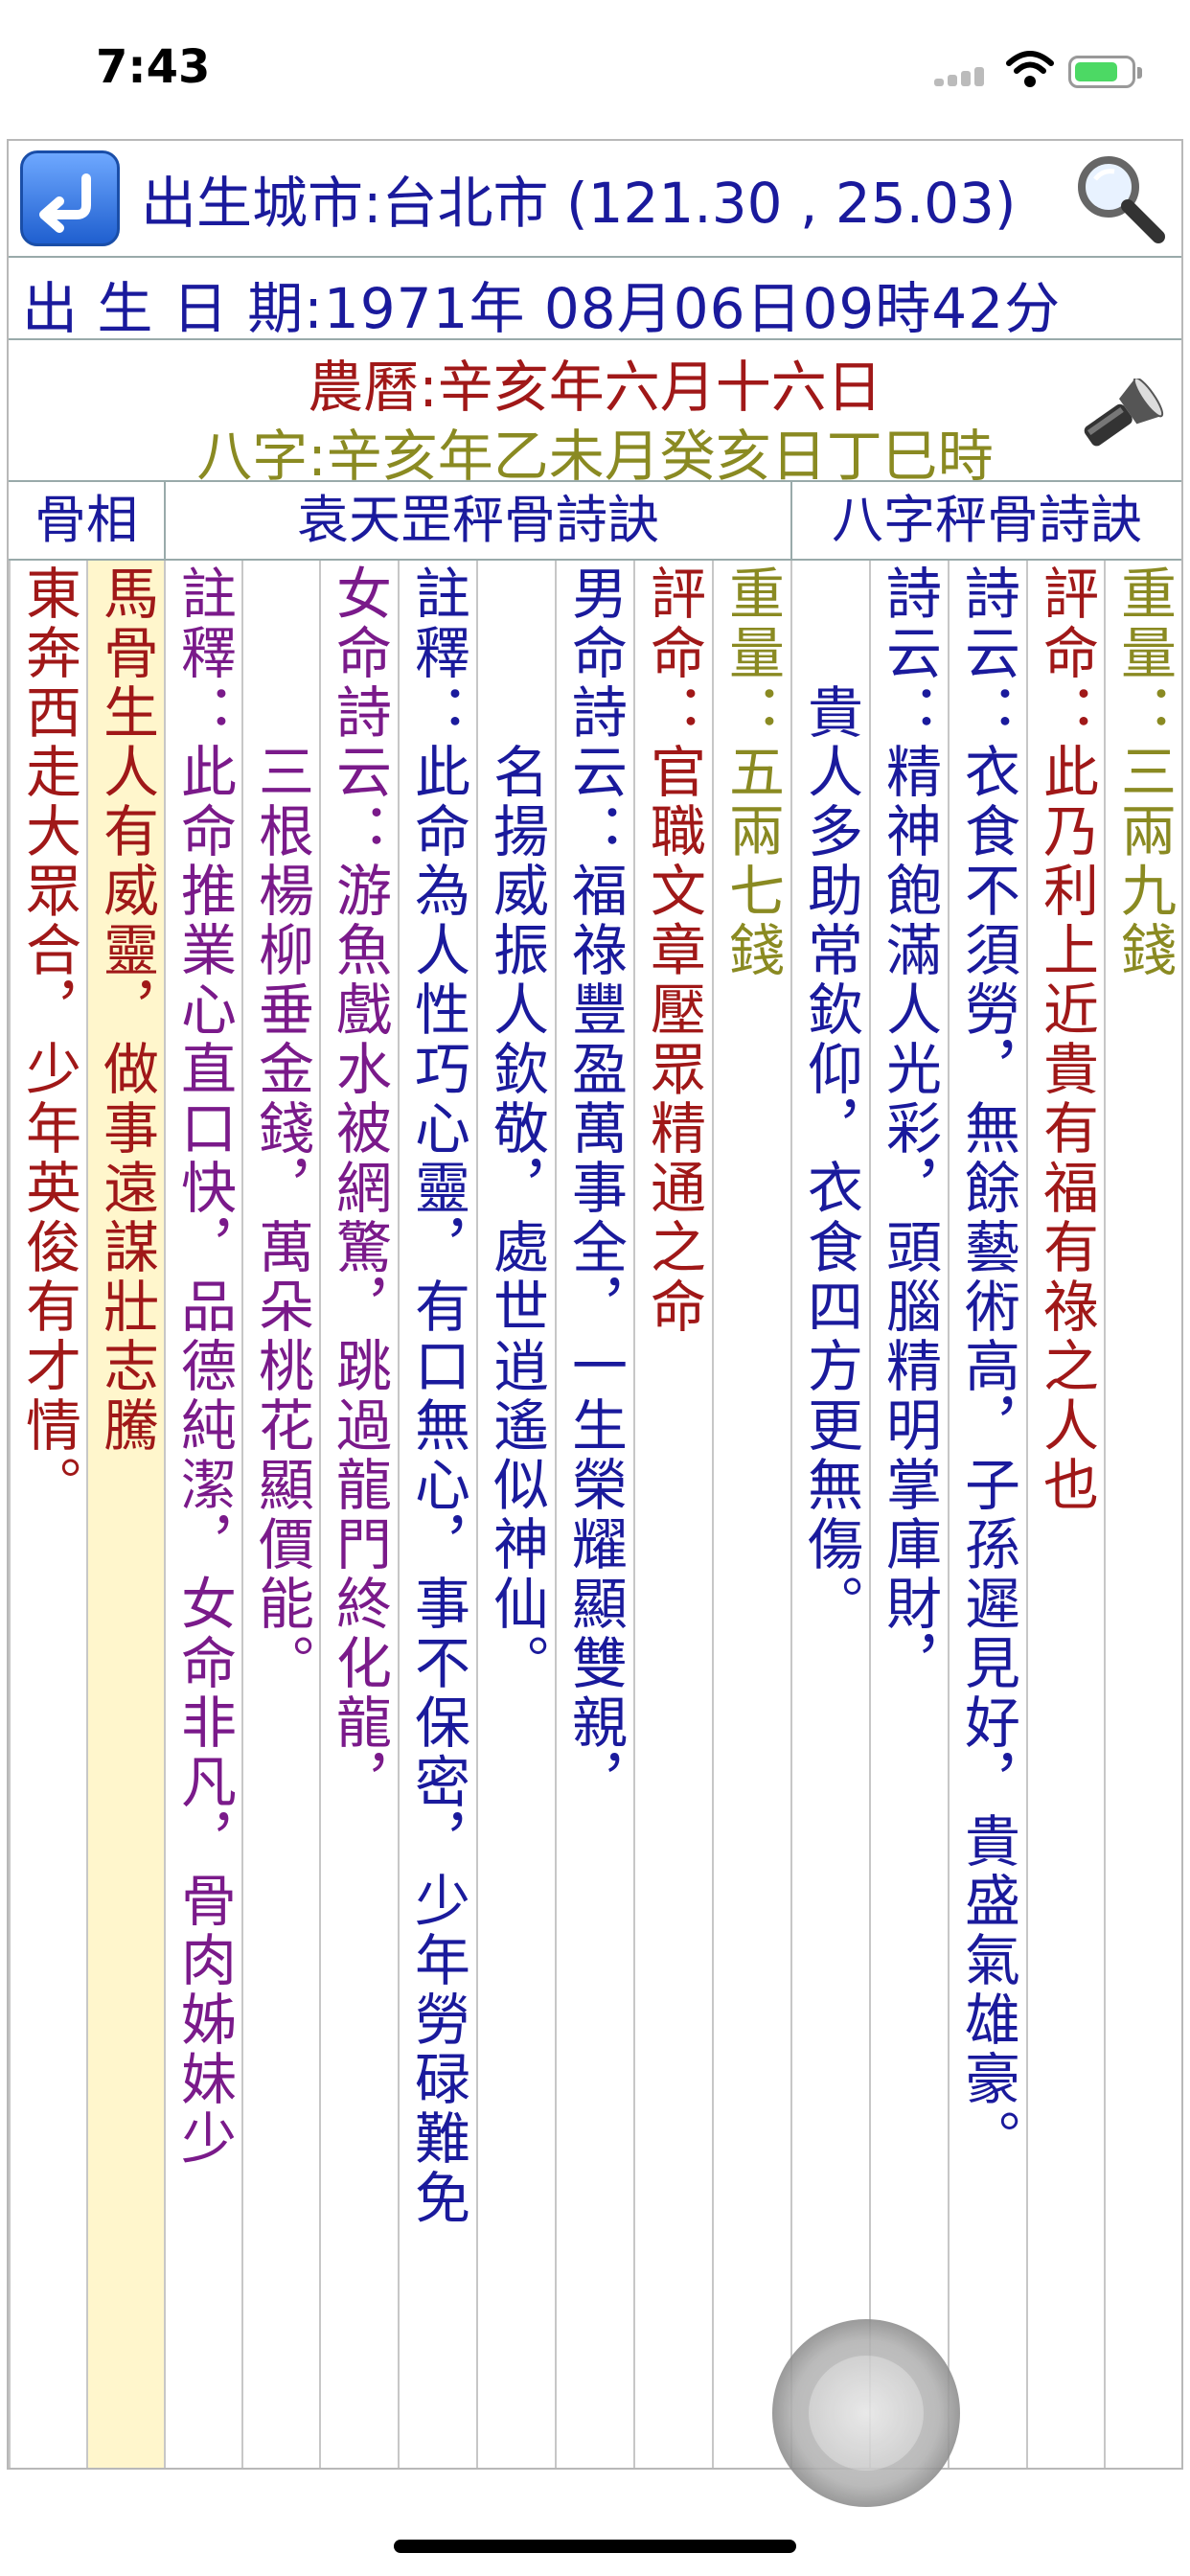  I want to click on column-6: 註釋：此命為人性巧心靈，有口無心，事不保密，少年勞碌難免, so click(437, 1514).